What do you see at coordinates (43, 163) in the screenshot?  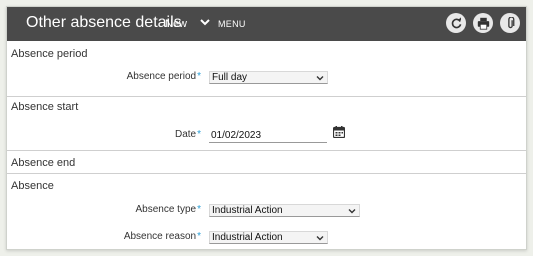 I see `section-title-absence-end: Absence end` at bounding box center [43, 163].